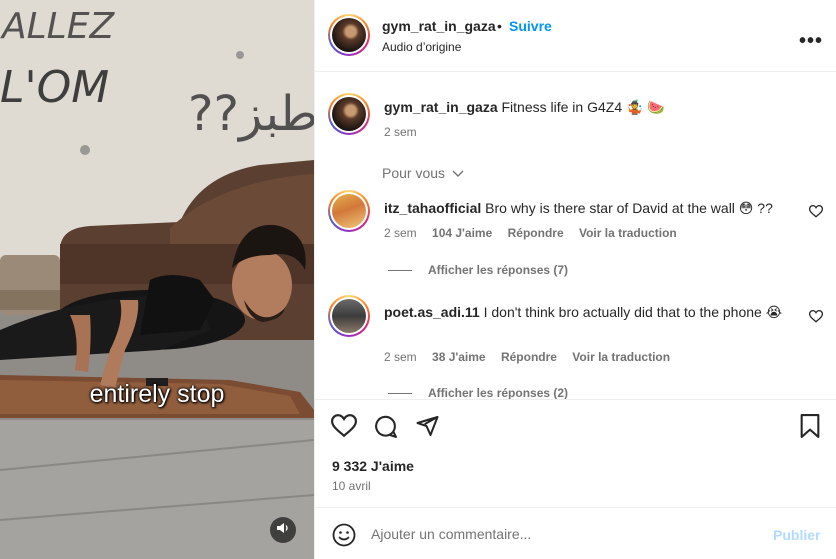 Image resolution: width=836 pixels, height=559 pixels. I want to click on comment-input, so click(561, 534).